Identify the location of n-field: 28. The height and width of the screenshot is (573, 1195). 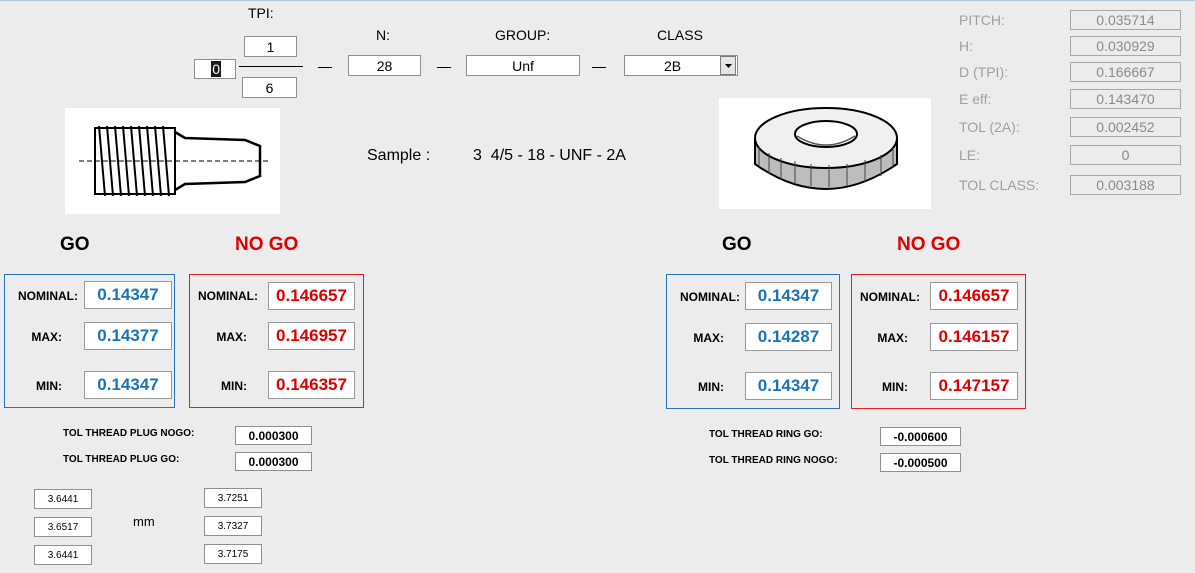
(384, 65).